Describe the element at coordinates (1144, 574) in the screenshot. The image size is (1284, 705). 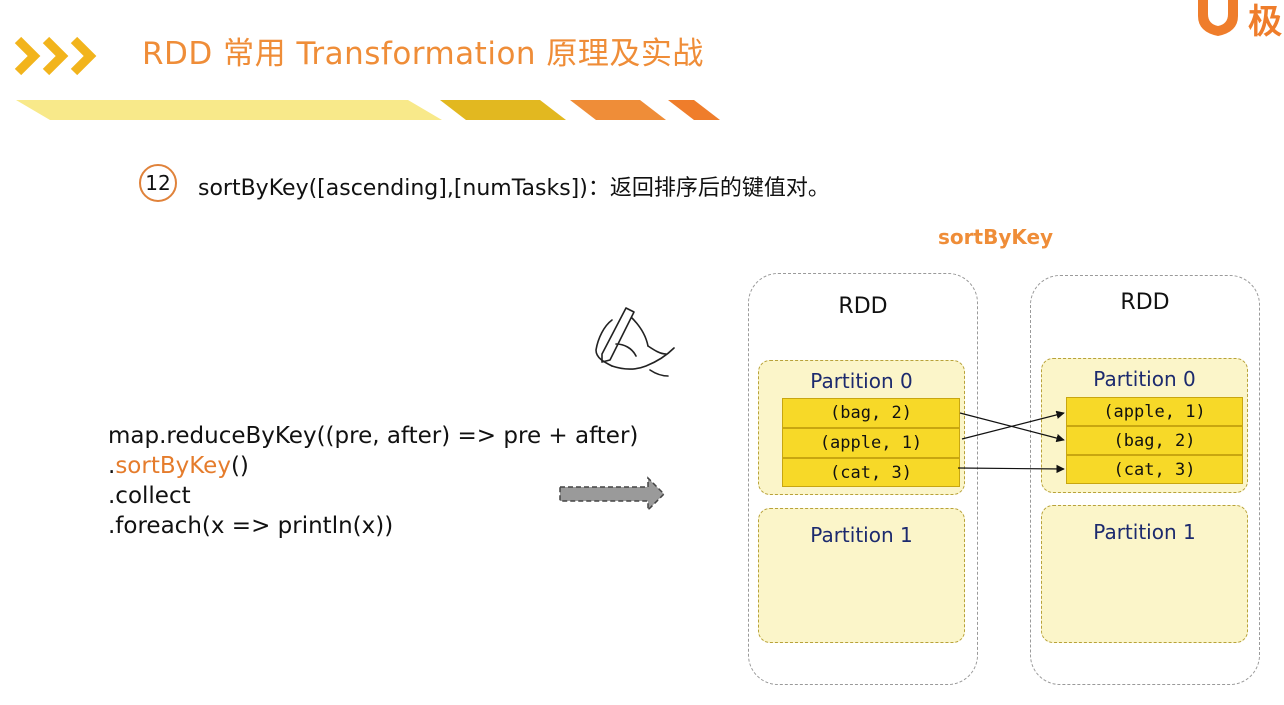
I see `right-partition-1: Partition 1` at that location.